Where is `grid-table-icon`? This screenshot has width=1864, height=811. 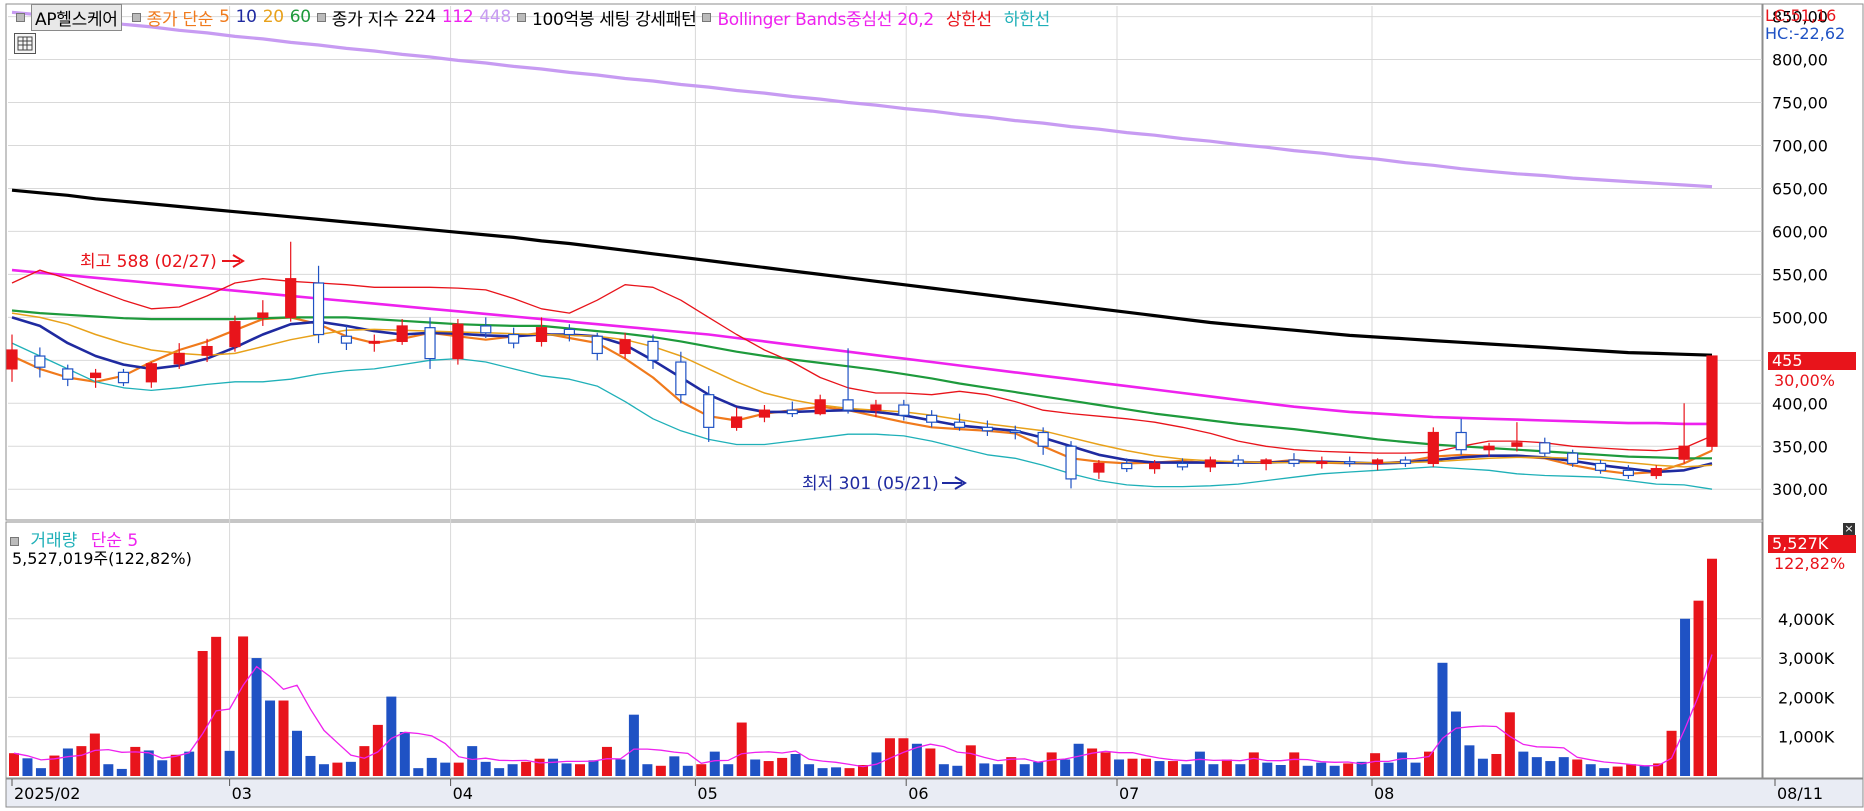 grid-table-icon is located at coordinates (25, 43).